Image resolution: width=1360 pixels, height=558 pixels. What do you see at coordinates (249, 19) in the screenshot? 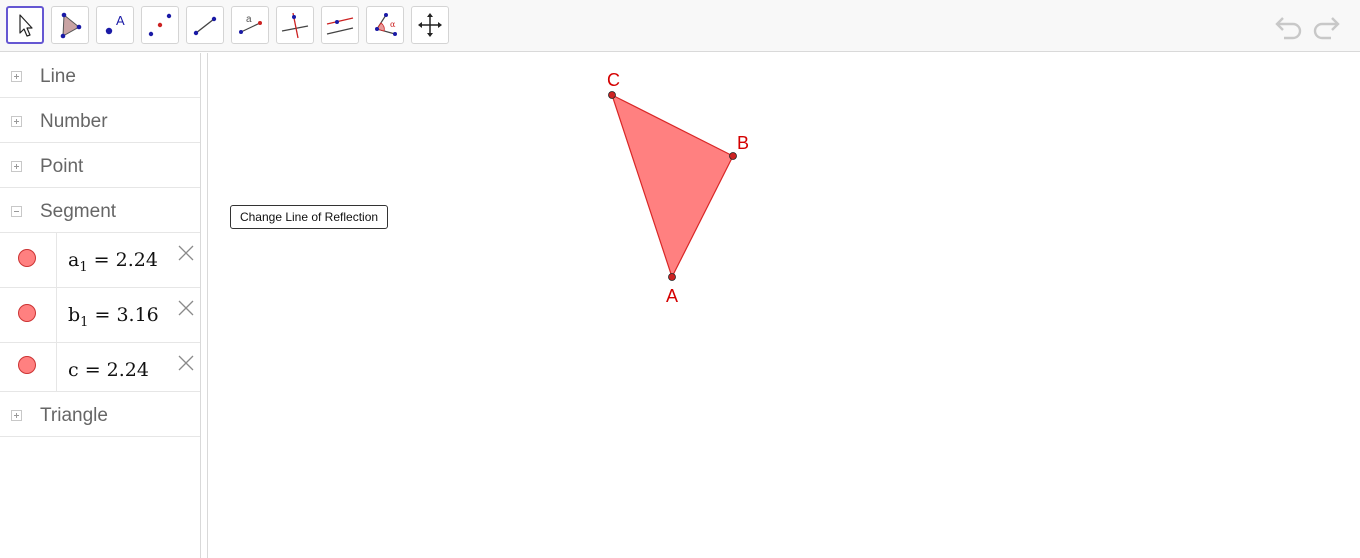
I see `svg-text: a` at bounding box center [249, 19].